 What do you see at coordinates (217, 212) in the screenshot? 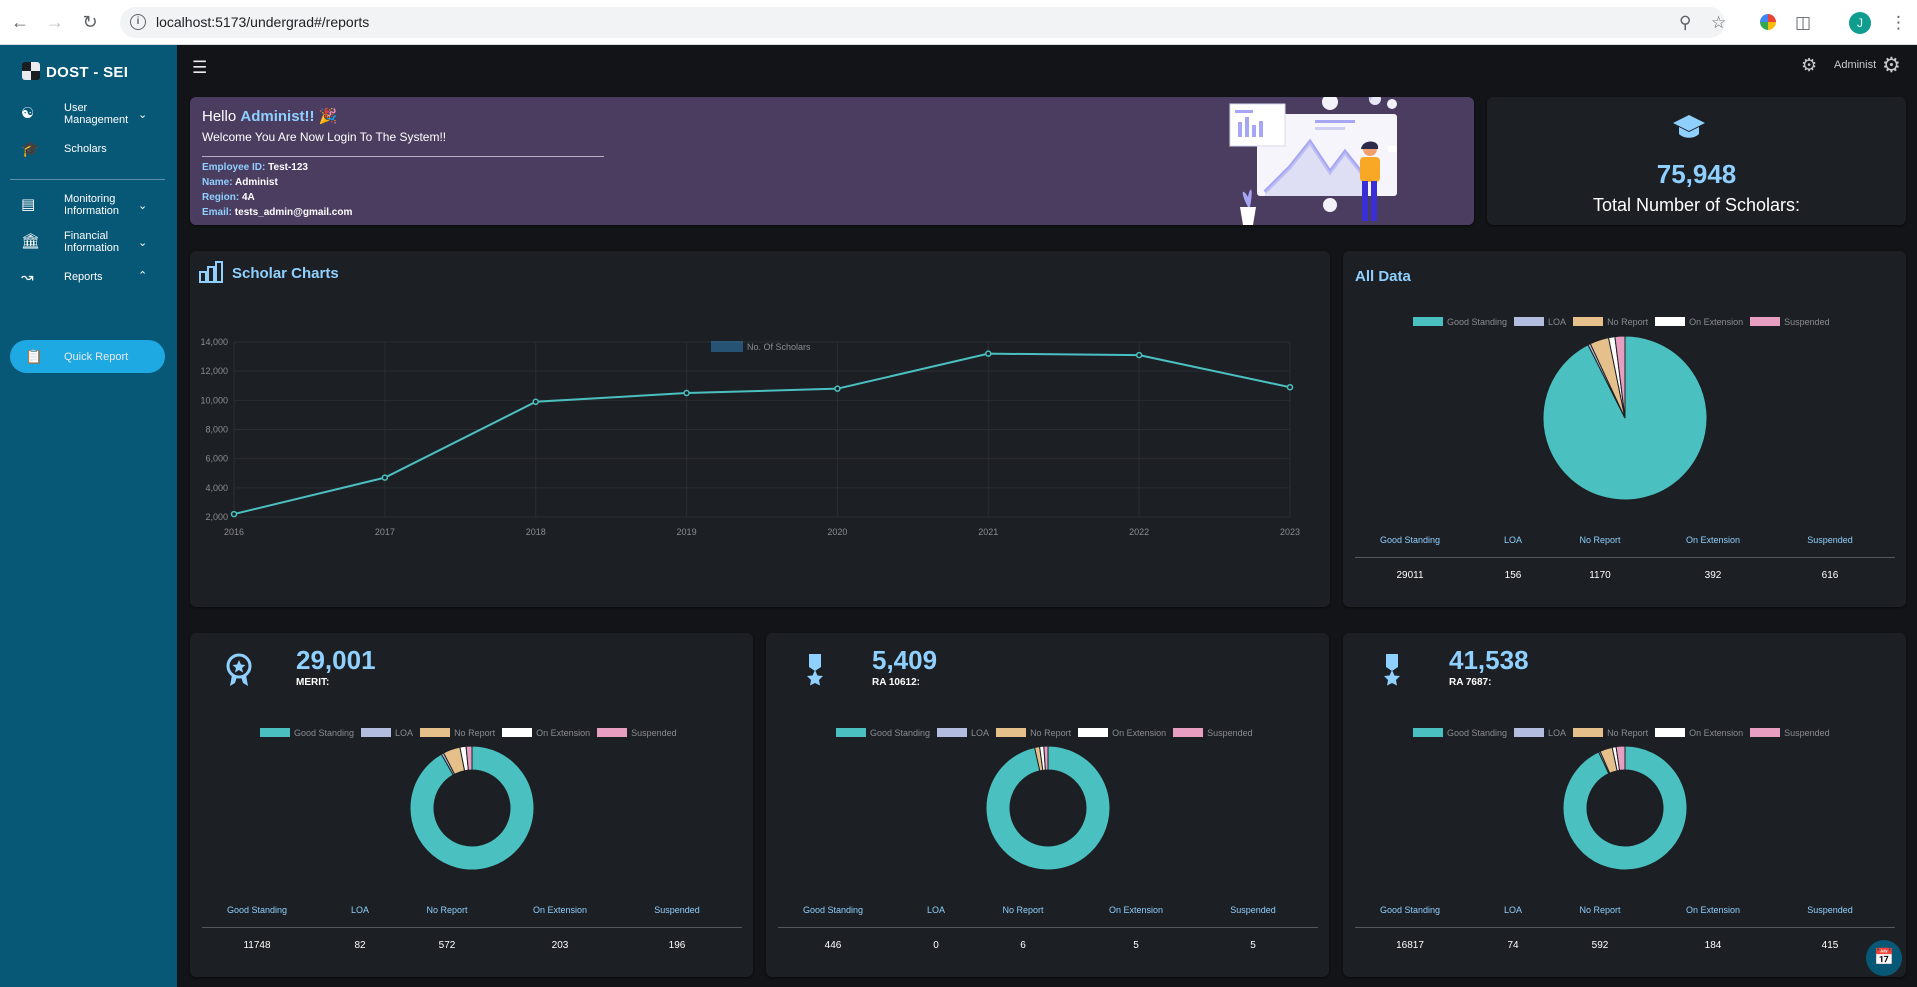
I see `field-key: Email:` at bounding box center [217, 212].